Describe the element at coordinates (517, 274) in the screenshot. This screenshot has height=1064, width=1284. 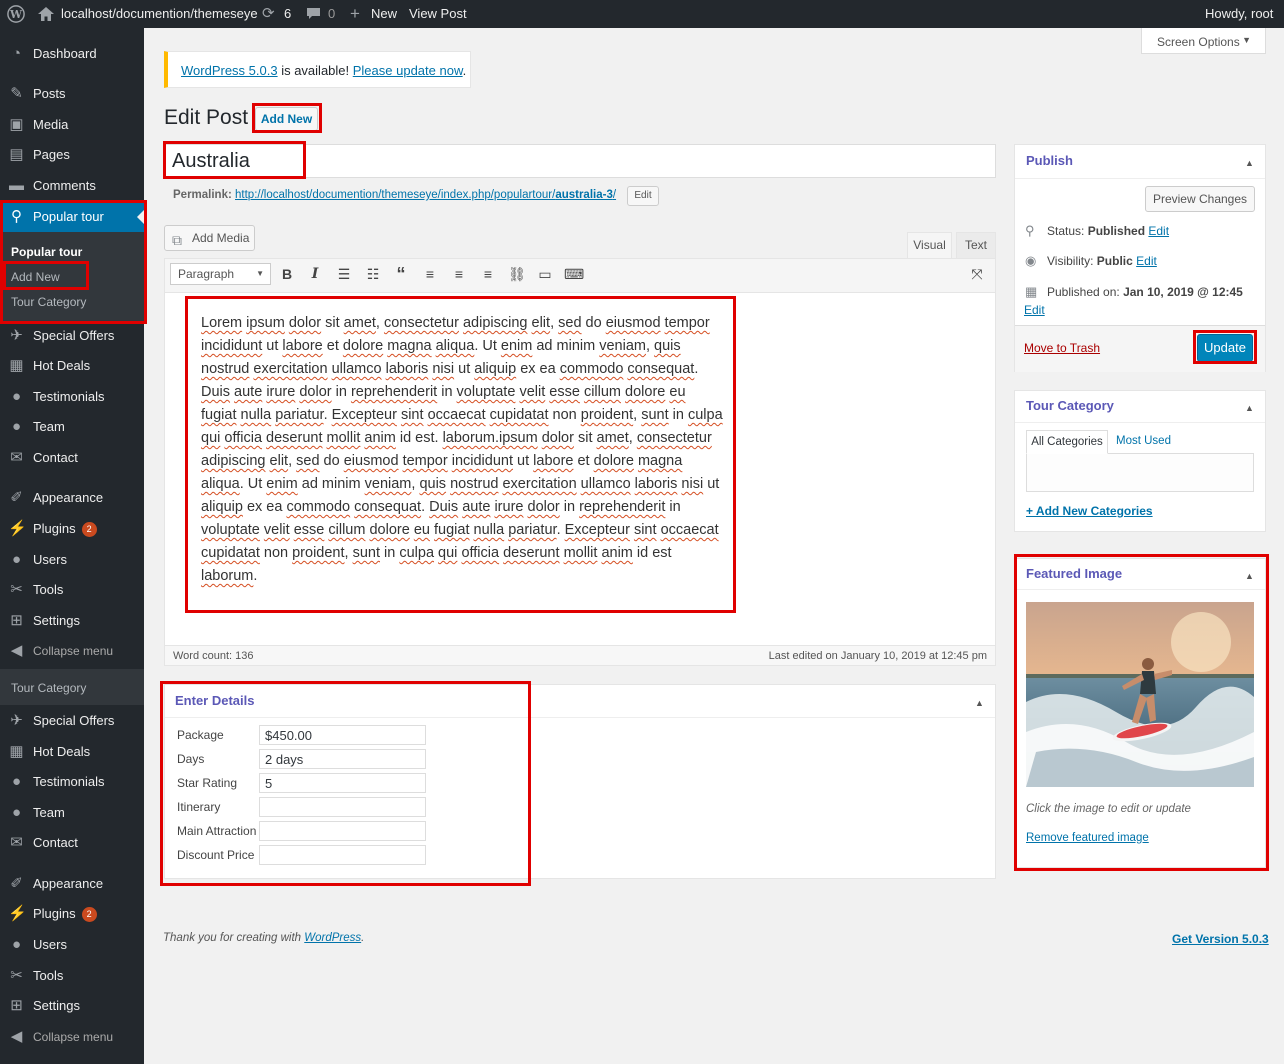
I see `link-icon: ⛓` at that location.